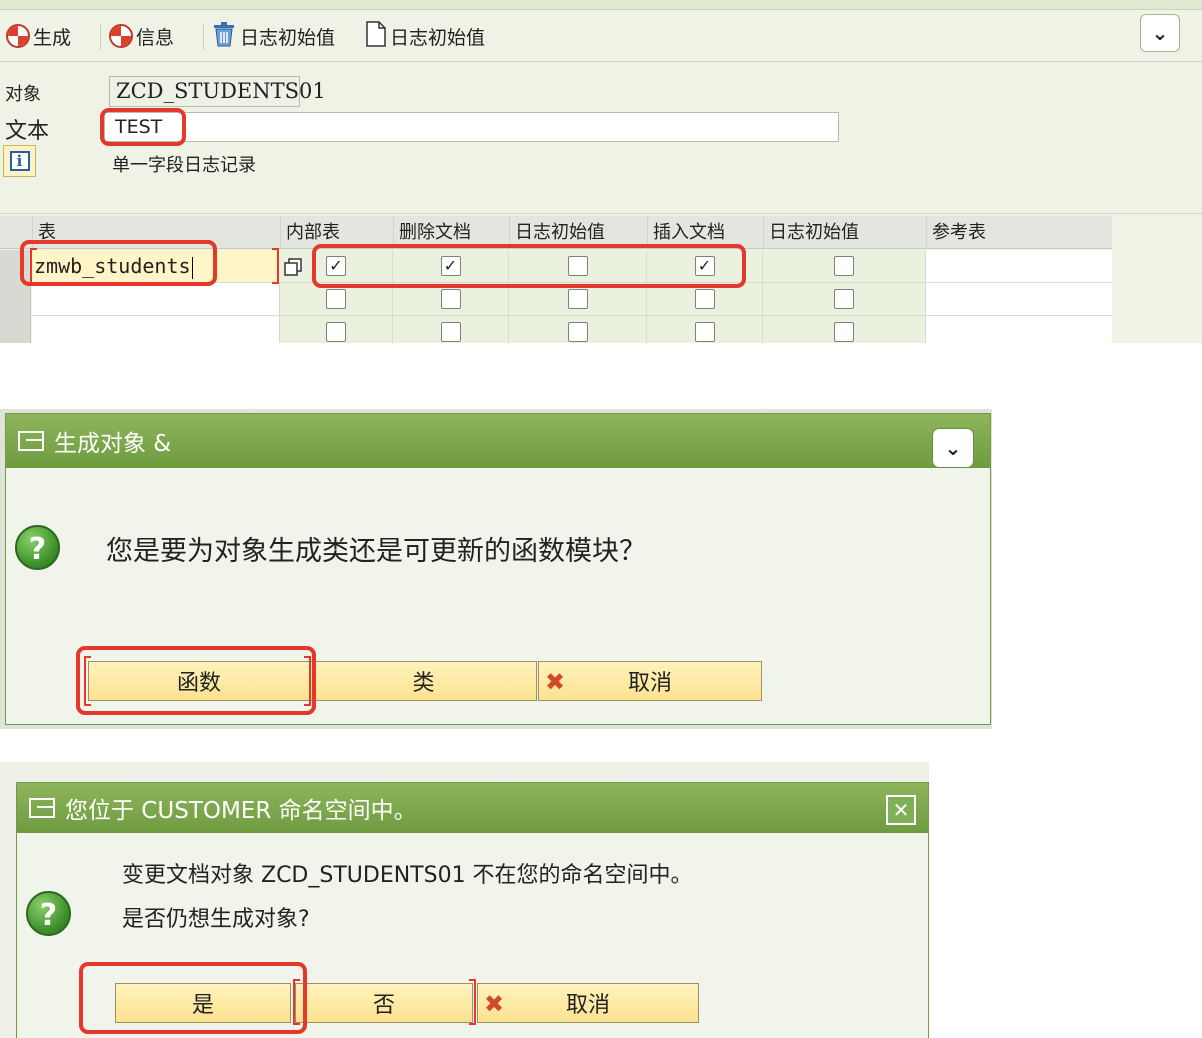  I want to click on info-glyph: i, so click(19, 161).